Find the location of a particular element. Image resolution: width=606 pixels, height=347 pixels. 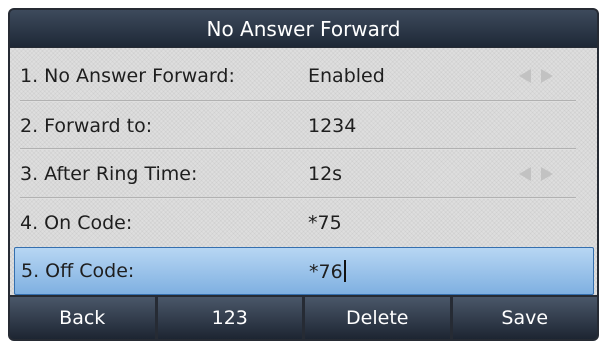

setting-value: Enabled is located at coordinates (346, 76).